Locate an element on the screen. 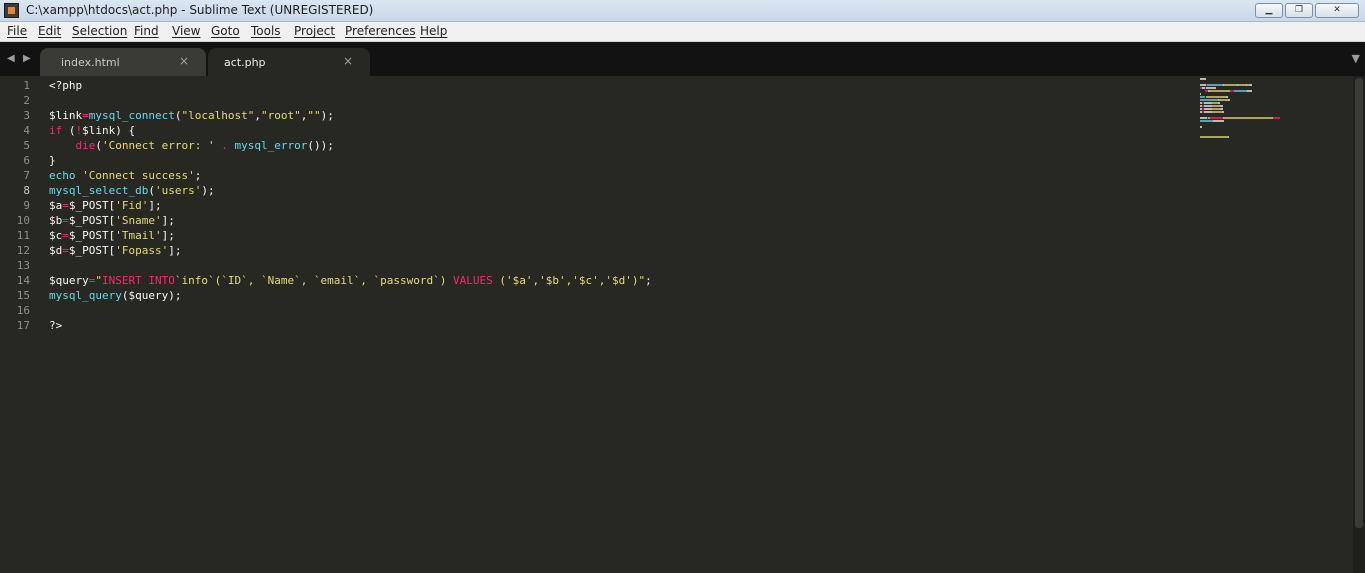 This screenshot has width=1365, height=573. menu-goto: Goto is located at coordinates (225, 31).